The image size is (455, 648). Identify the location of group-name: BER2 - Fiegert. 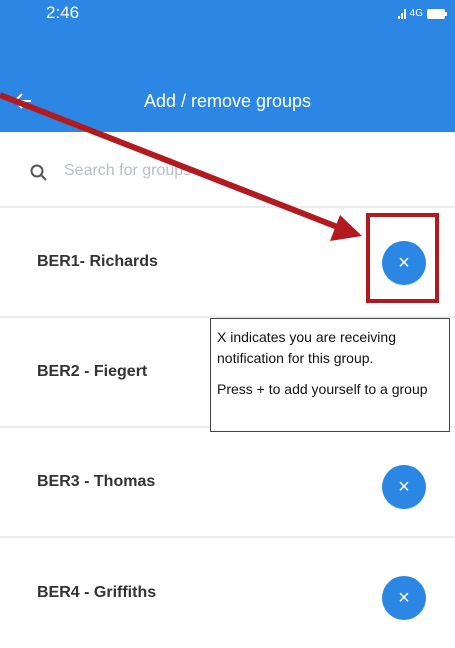
(92, 371).